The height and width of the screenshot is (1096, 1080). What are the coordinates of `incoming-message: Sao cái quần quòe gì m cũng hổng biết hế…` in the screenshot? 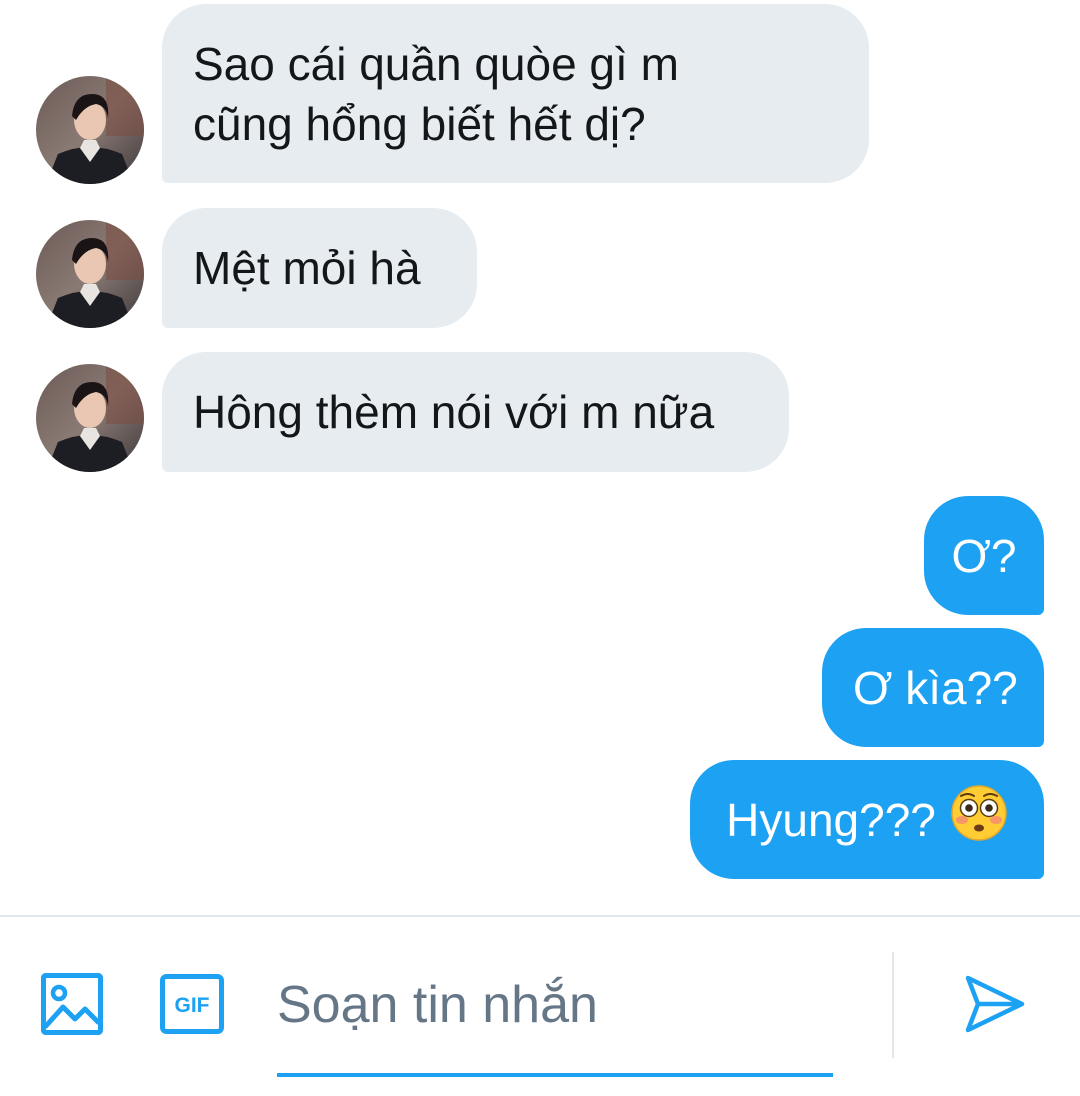 It's located at (515, 93).